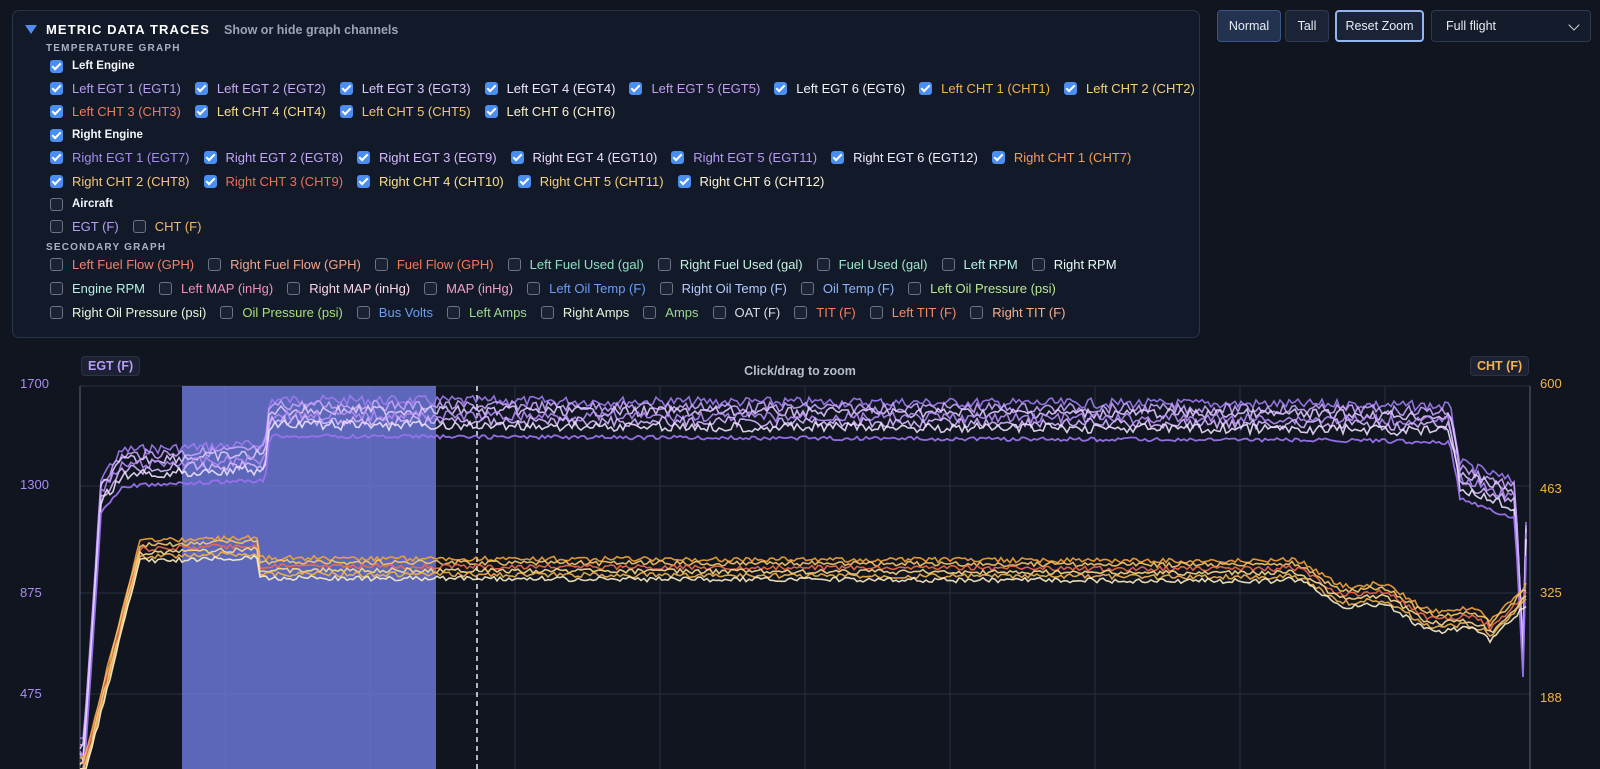 The height and width of the screenshot is (769, 1600). Describe the element at coordinates (260, 111) in the screenshot. I see `channel-left-cht-4-cht4: Left CHT 4 (CHT4)` at that location.